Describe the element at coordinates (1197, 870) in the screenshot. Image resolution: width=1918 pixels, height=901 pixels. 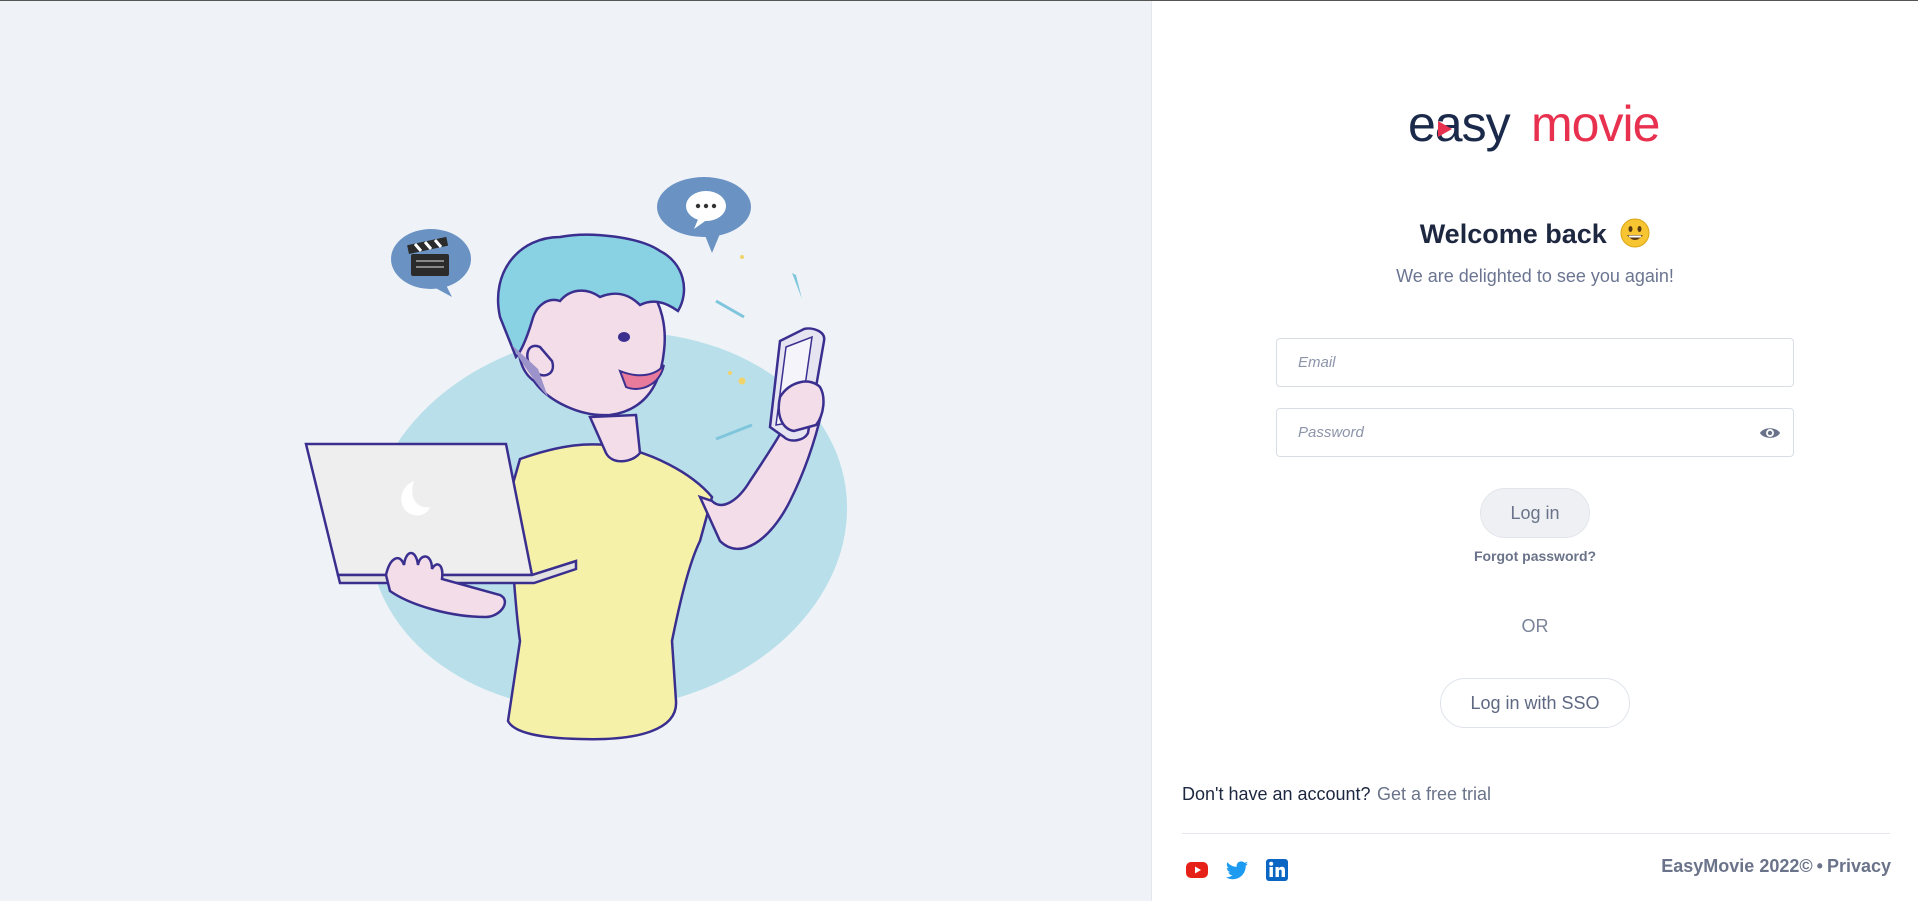
I see `youtube-icon` at that location.